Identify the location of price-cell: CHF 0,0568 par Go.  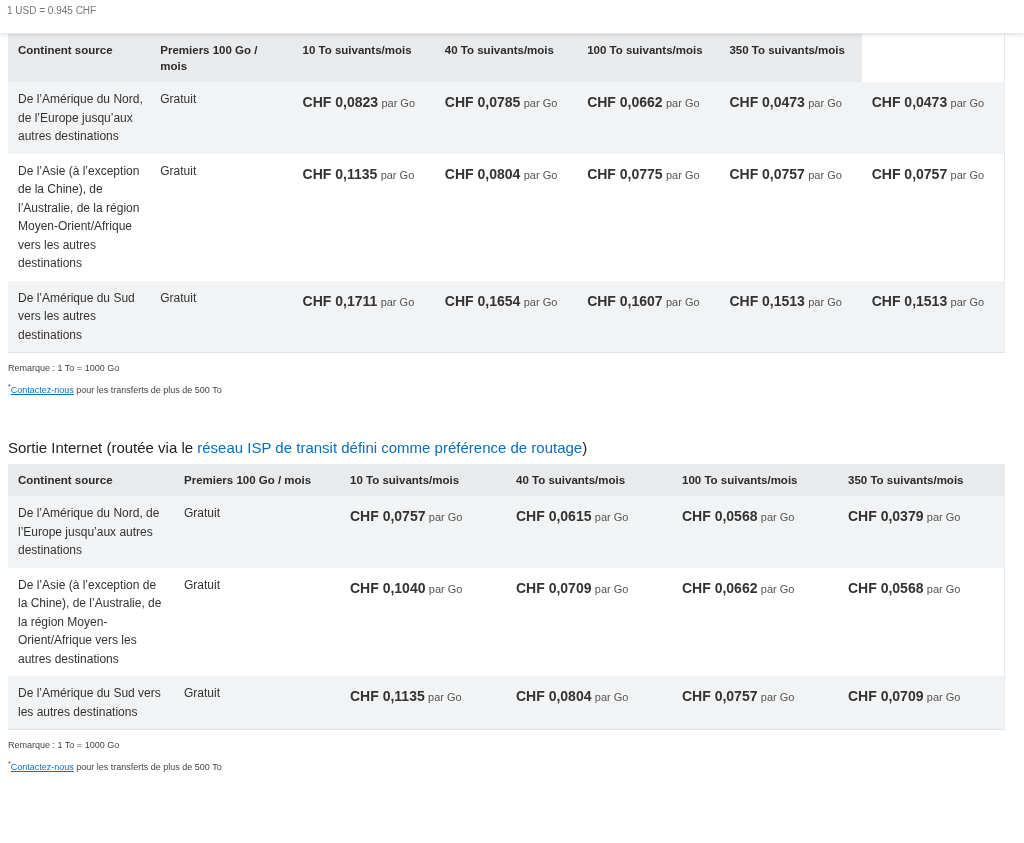
(755, 532).